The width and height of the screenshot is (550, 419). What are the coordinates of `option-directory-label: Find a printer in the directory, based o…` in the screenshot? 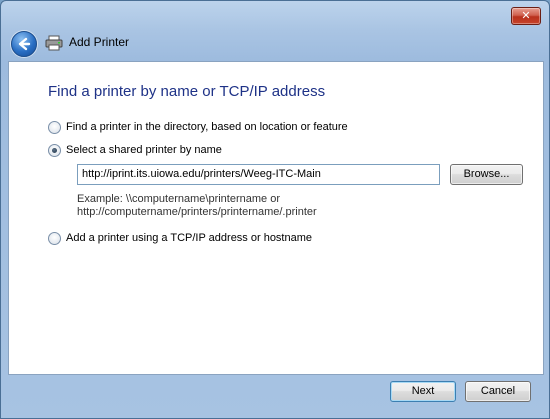 It's located at (207, 127).